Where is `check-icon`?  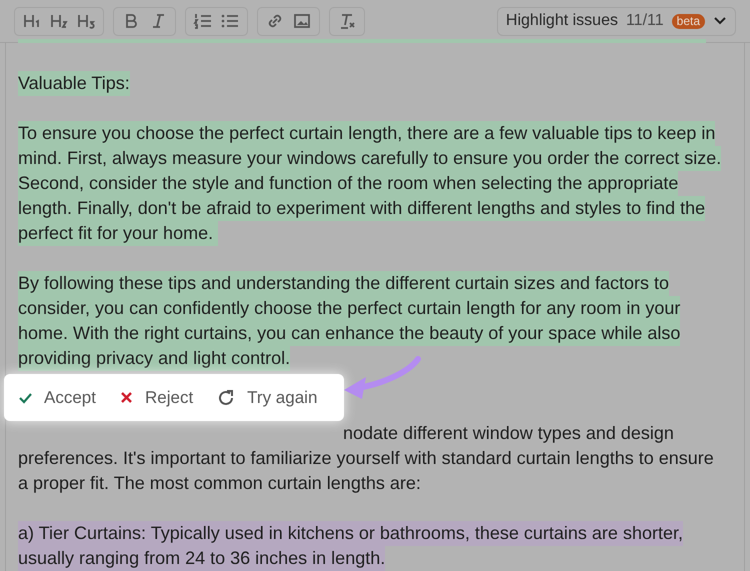 check-icon is located at coordinates (25, 398).